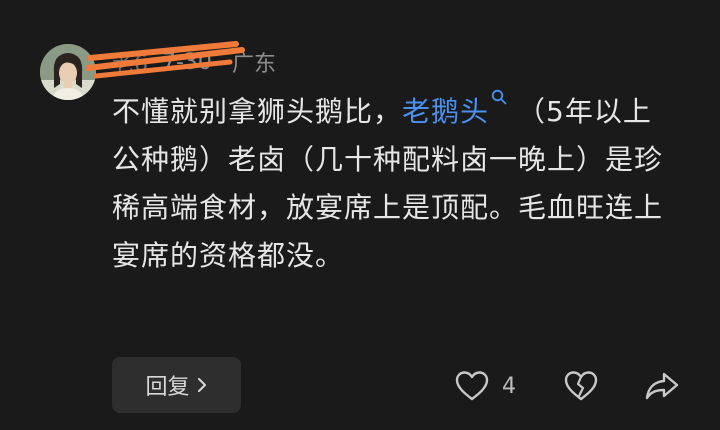 The height and width of the screenshot is (430, 720). I want to click on search-icon, so click(499, 97).